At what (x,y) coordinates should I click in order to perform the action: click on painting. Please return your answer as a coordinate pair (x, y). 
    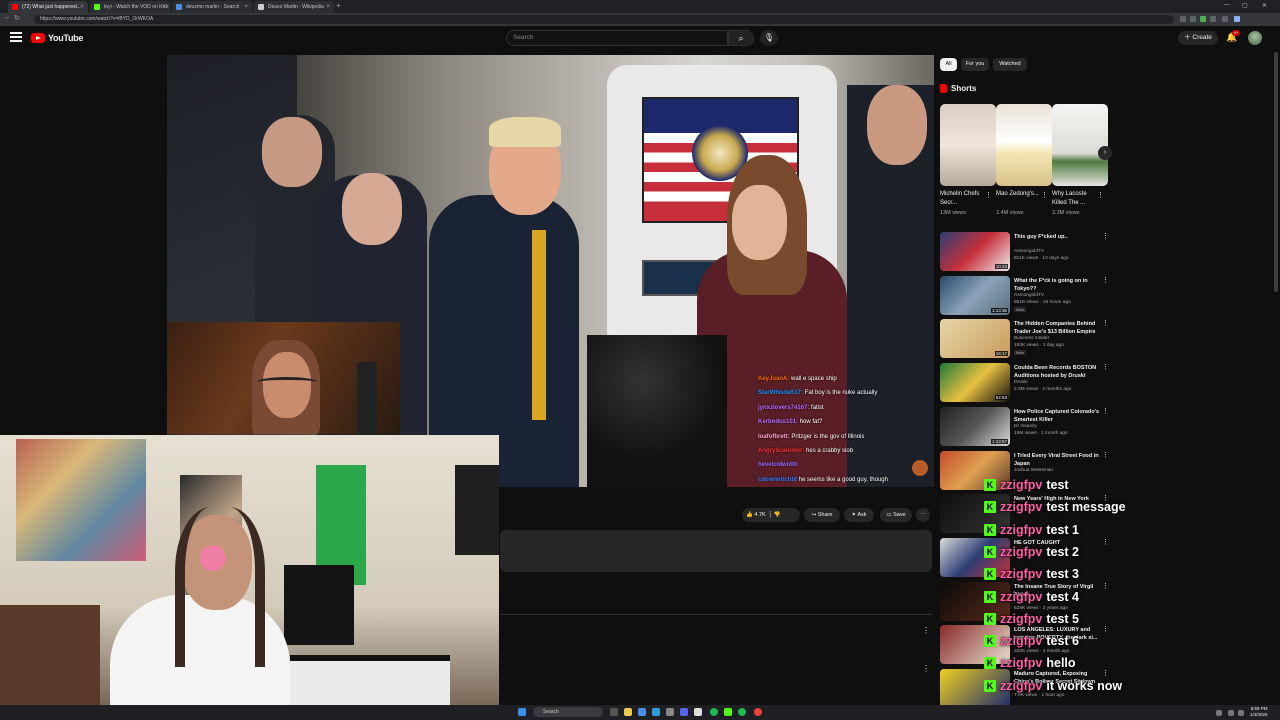
    Looking at the image, I should click on (477, 510).